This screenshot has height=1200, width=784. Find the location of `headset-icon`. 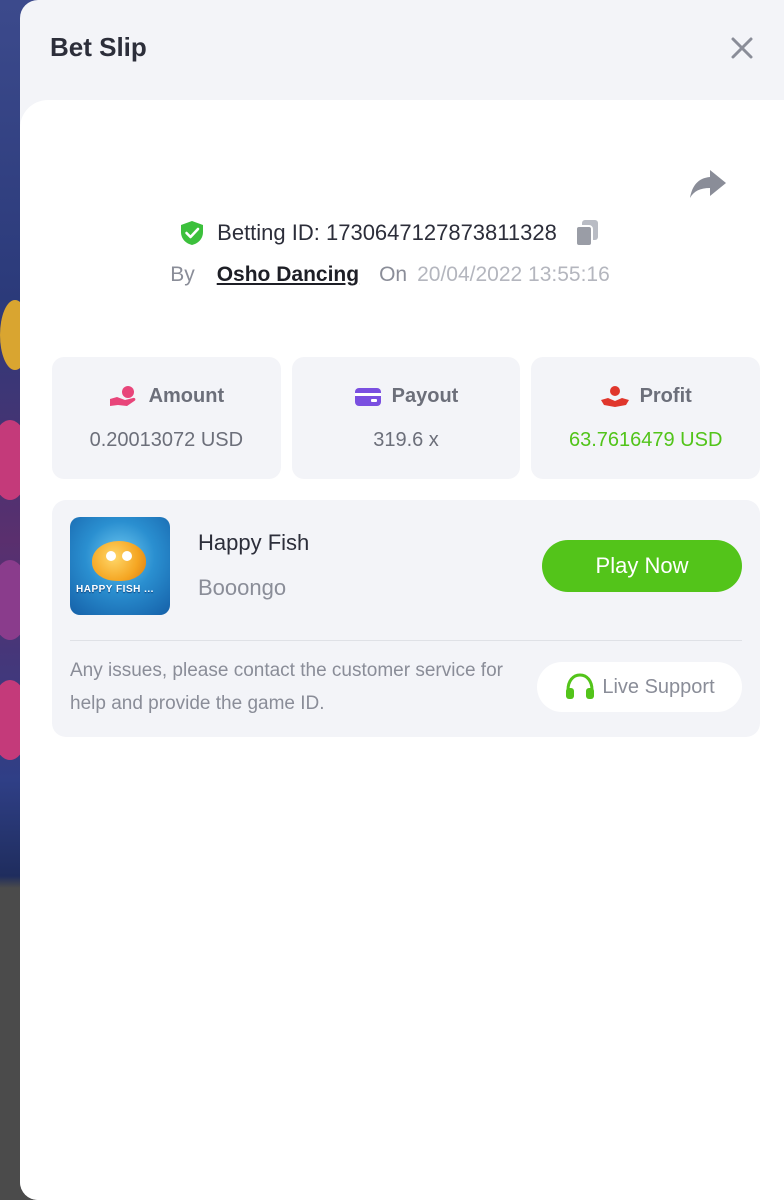

headset-icon is located at coordinates (580, 686).